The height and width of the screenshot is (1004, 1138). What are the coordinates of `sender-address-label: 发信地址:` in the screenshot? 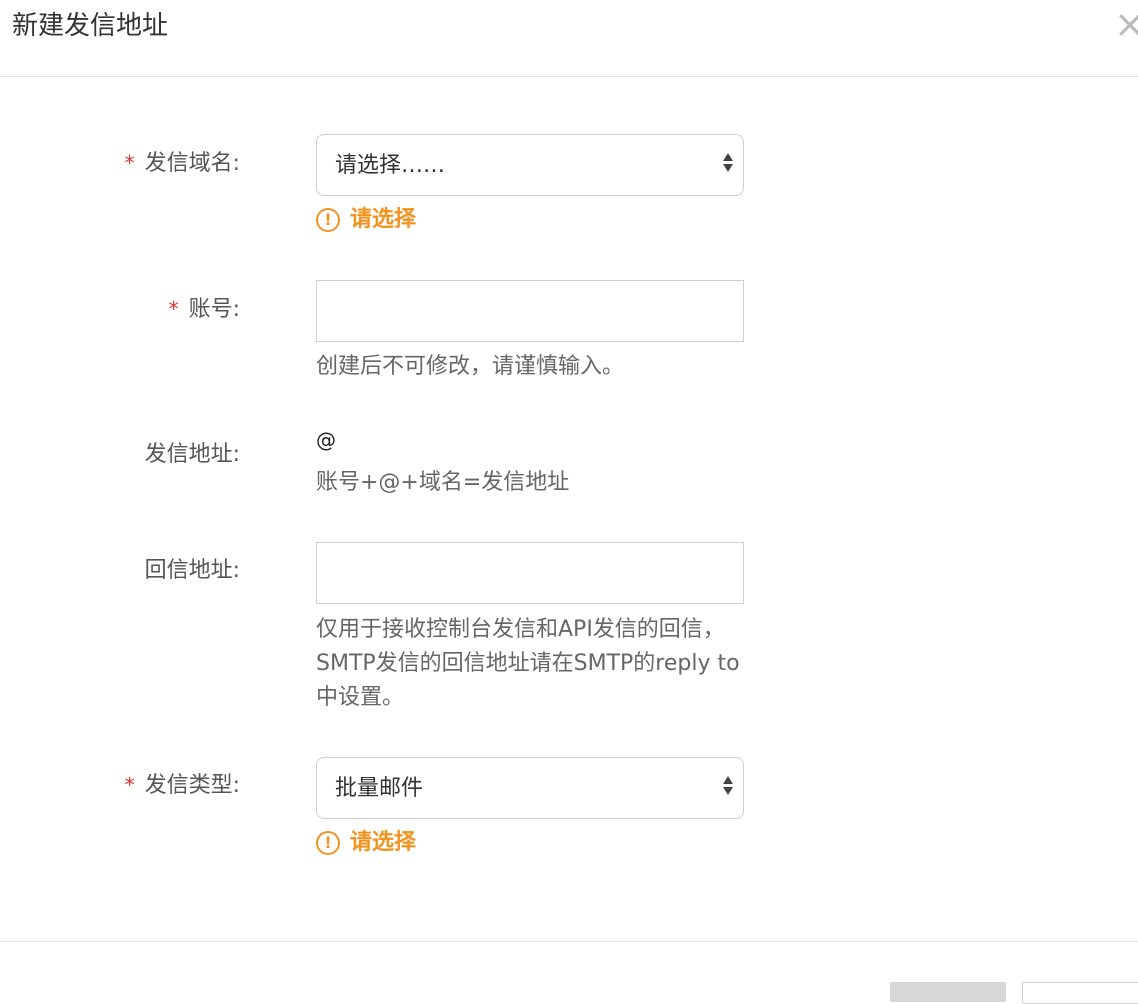 It's located at (192, 454).